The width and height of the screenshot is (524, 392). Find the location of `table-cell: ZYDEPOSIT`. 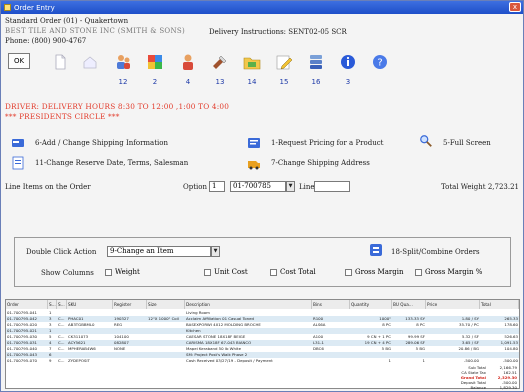

table-cell: ZYDEPOSIT is located at coordinates (79, 360).